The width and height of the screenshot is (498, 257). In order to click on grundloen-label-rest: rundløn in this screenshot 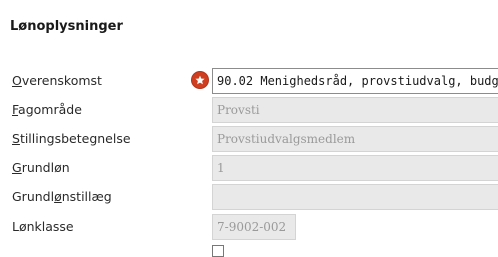, I will do `click(45, 167)`.